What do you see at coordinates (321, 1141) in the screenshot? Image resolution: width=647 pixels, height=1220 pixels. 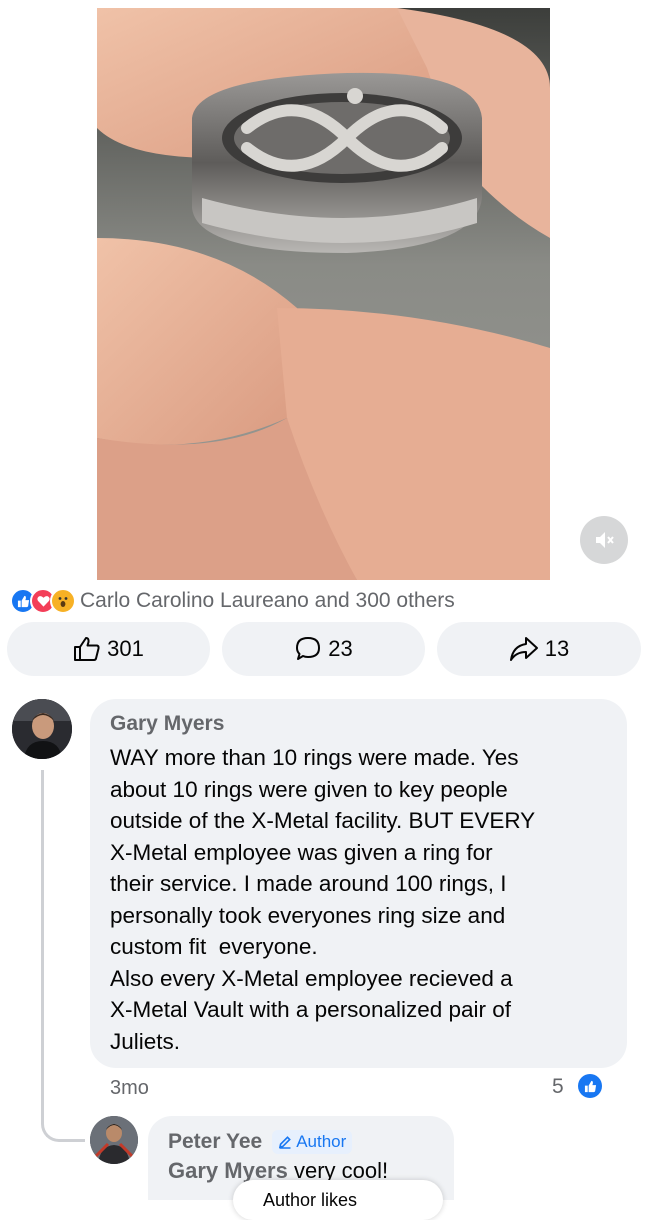 I see `author-badge-label: Author` at bounding box center [321, 1141].